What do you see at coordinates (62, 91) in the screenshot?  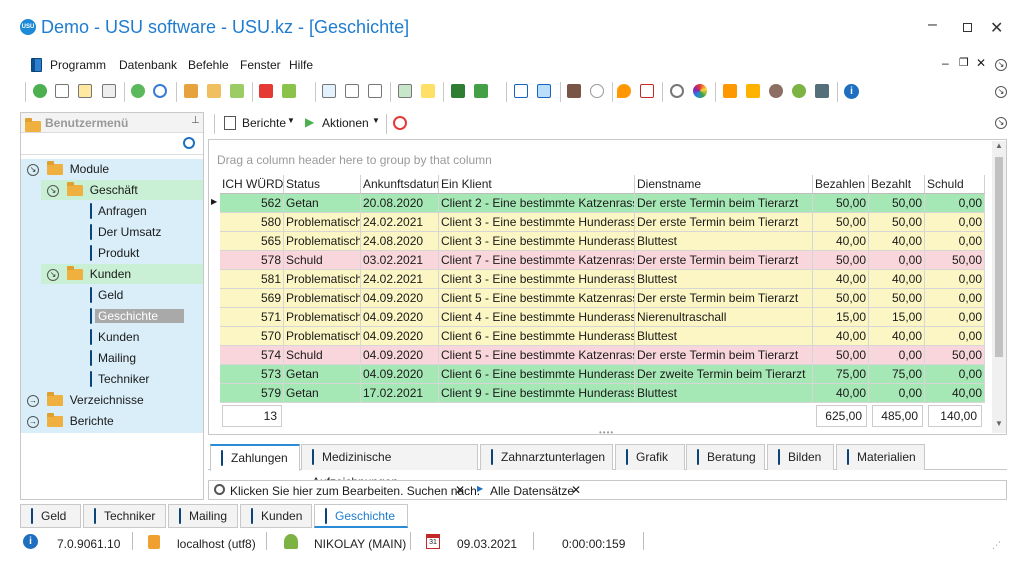 I see `copy-icon` at bounding box center [62, 91].